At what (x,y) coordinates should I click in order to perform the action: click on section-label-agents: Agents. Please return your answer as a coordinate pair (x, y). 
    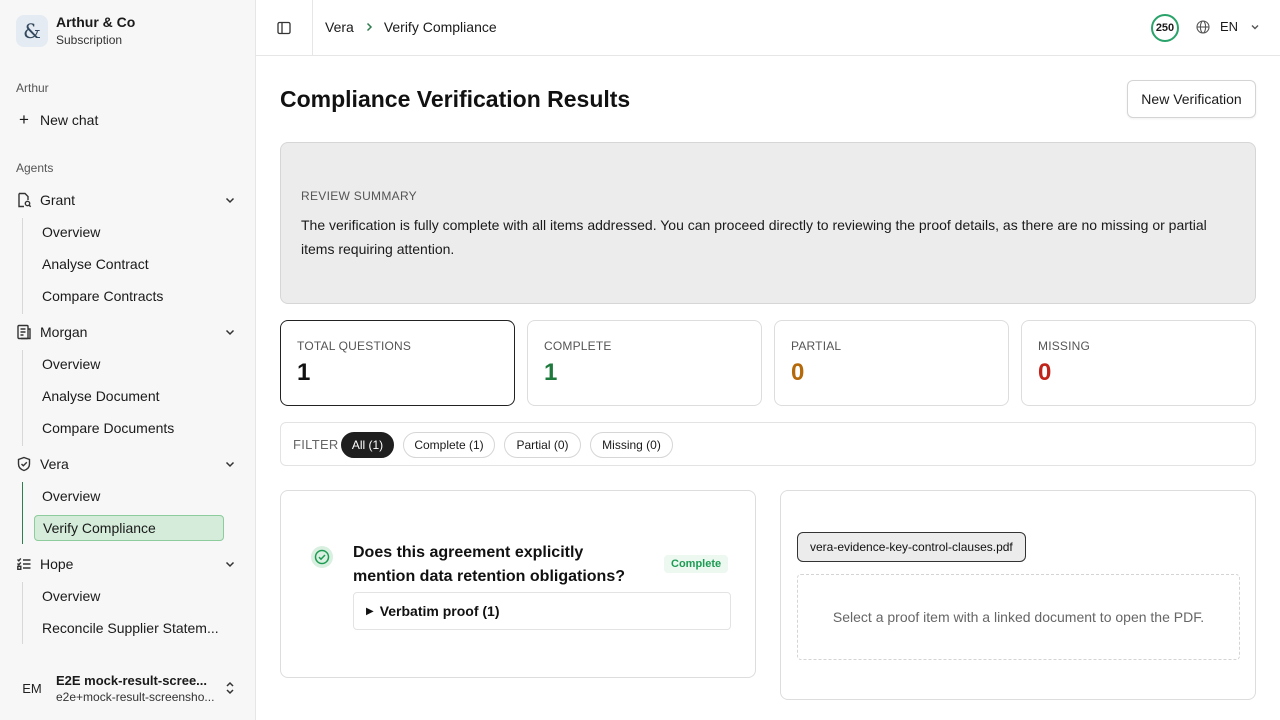
    Looking at the image, I should click on (35, 168).